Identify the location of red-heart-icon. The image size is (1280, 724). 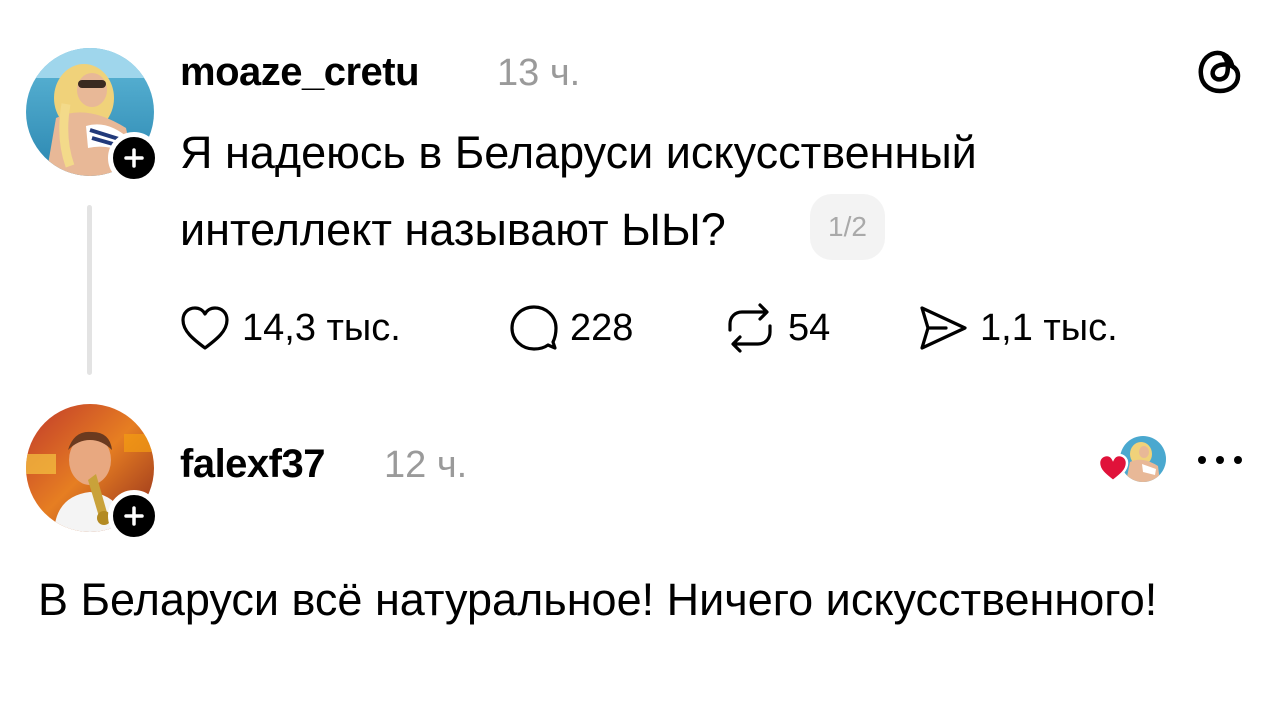
(1113, 468).